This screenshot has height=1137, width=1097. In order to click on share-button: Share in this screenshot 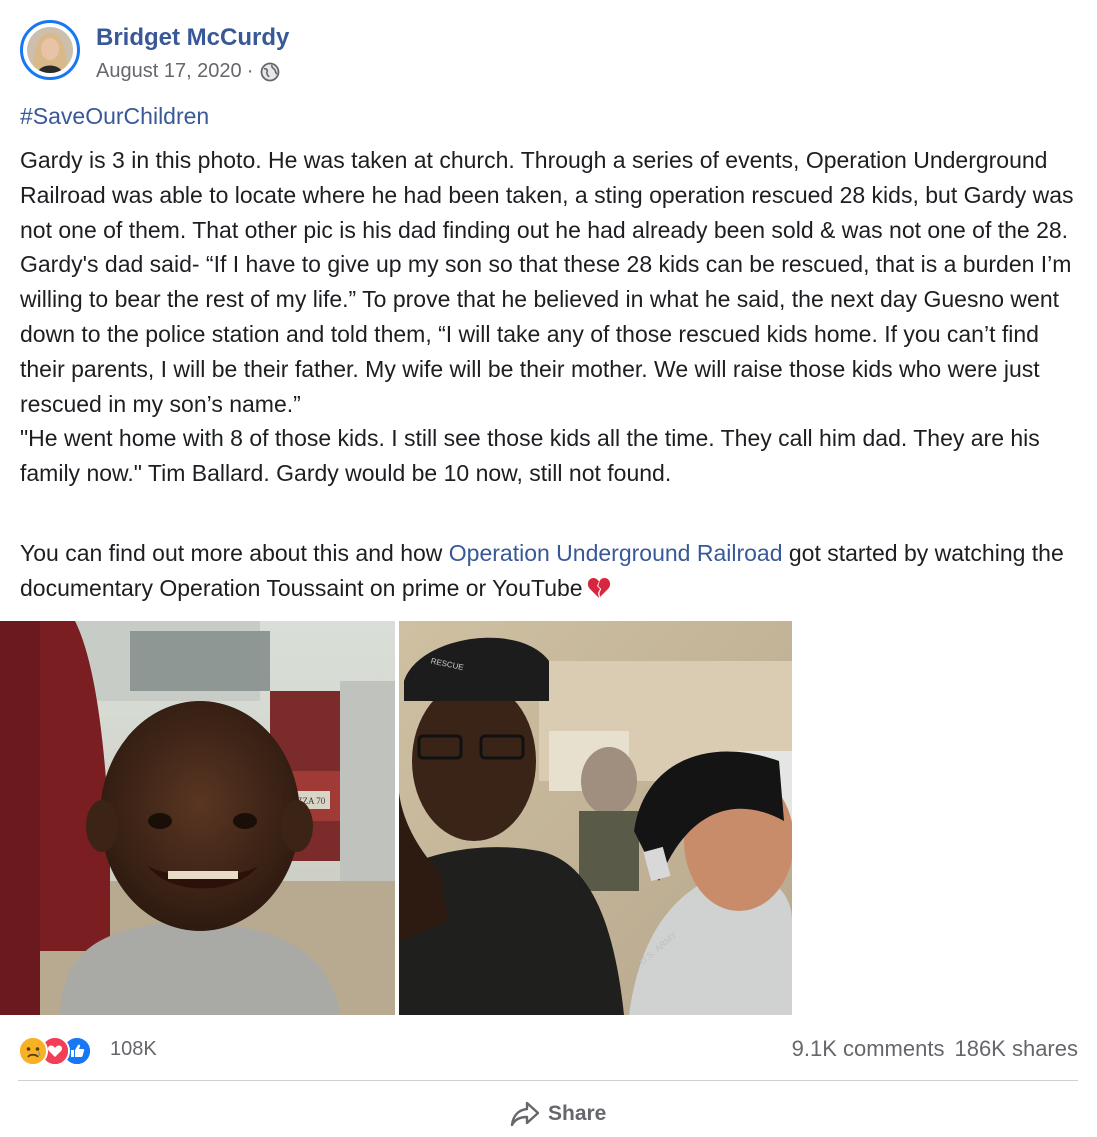, I will do `click(570, 1114)`.